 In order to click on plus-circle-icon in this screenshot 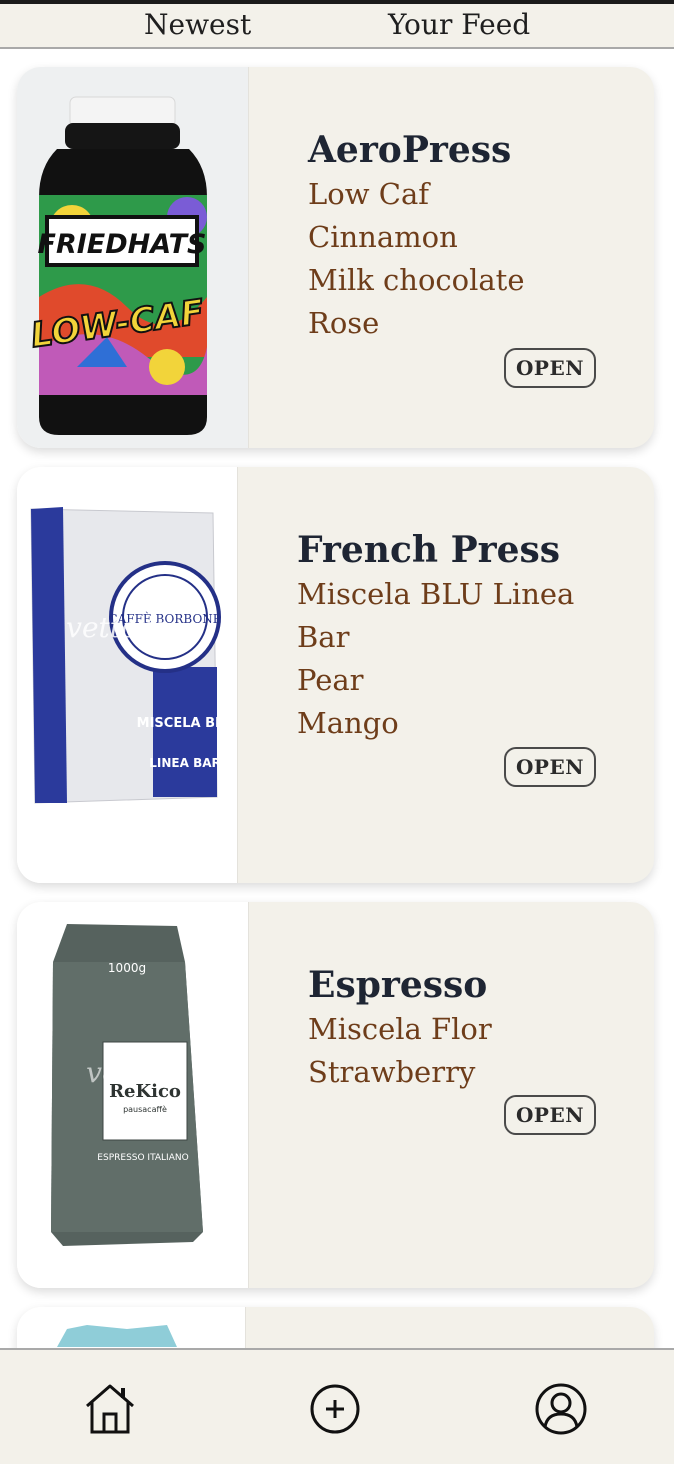, I will do `click(335, 1409)`.